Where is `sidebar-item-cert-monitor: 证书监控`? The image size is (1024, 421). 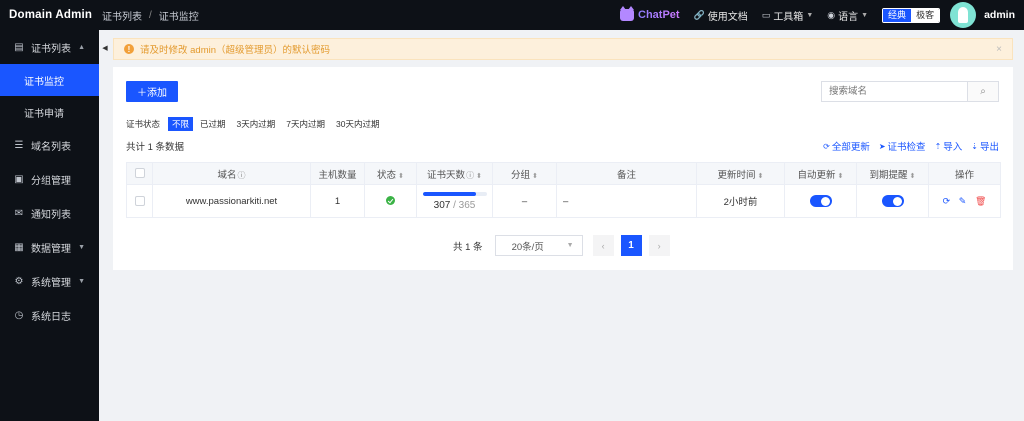 sidebar-item-cert-monitor: 证书监控 is located at coordinates (49, 80).